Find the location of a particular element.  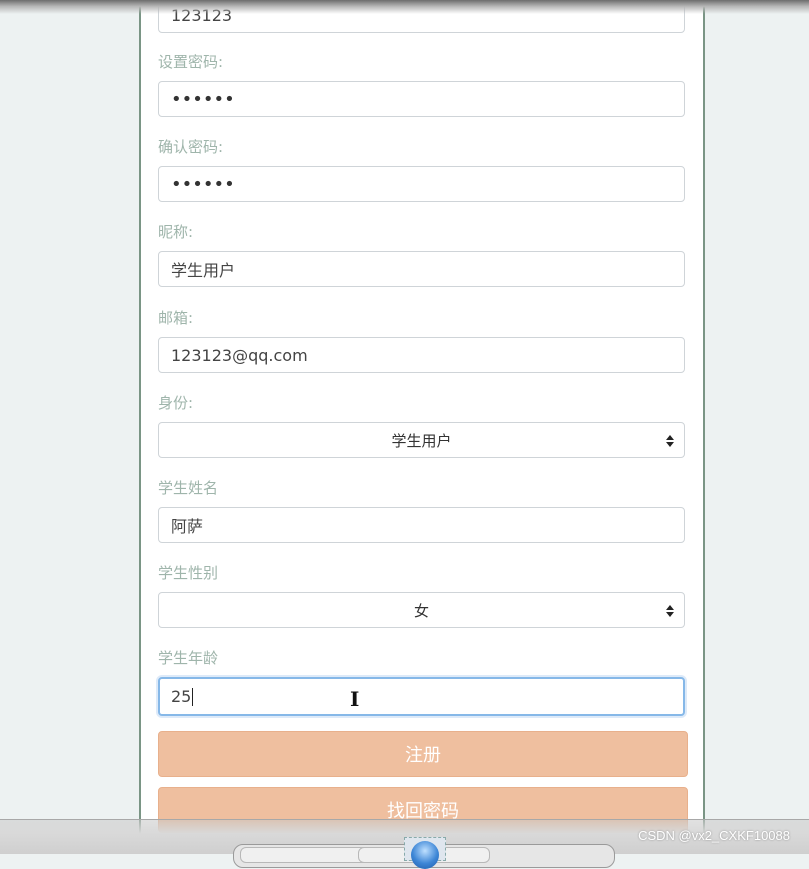

confirm-password-label: 确认密码: is located at coordinates (191, 147).